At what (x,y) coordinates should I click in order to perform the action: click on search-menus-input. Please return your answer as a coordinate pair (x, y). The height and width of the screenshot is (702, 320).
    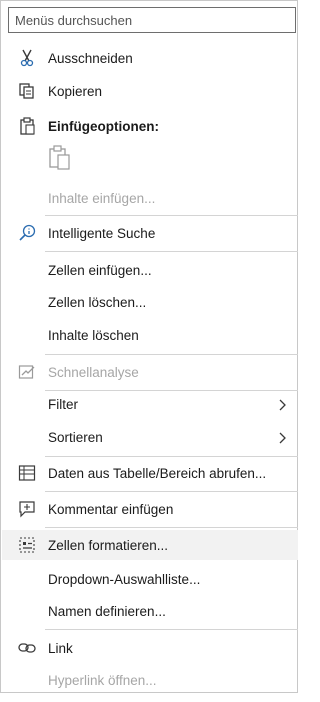
    Looking at the image, I should click on (152, 20).